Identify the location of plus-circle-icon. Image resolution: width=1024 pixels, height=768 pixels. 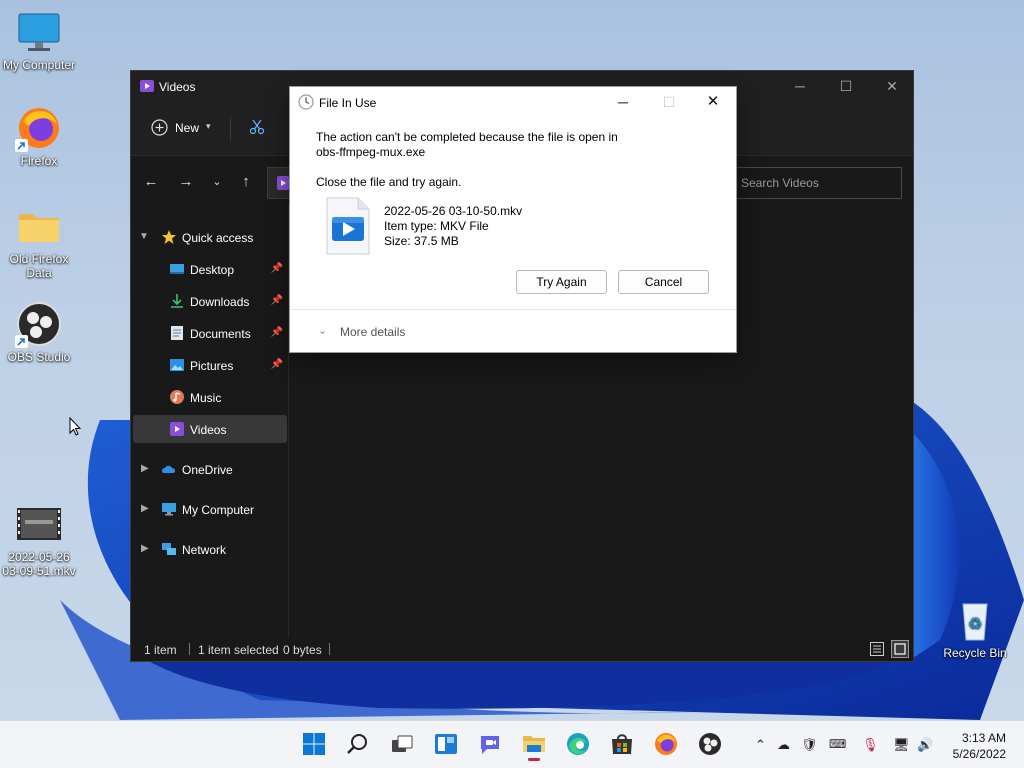
(159, 129).